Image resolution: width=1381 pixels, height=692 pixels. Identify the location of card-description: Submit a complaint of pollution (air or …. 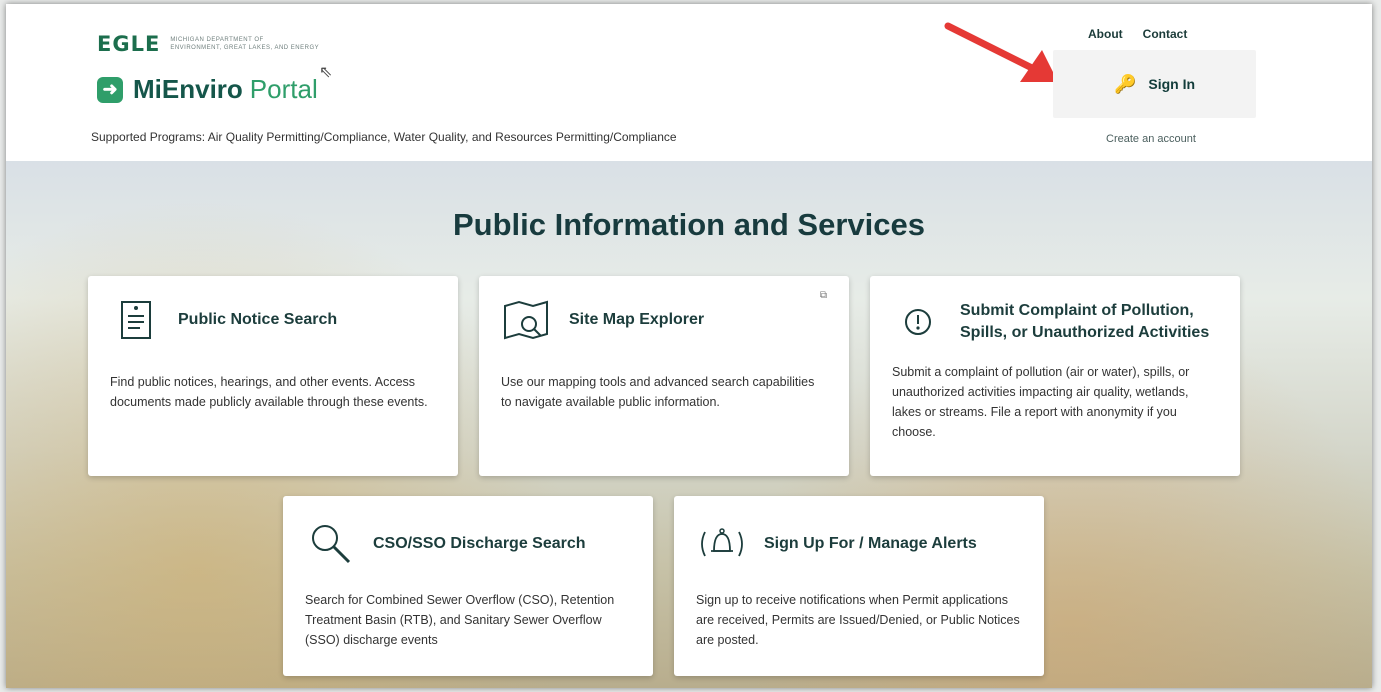
(1041, 402).